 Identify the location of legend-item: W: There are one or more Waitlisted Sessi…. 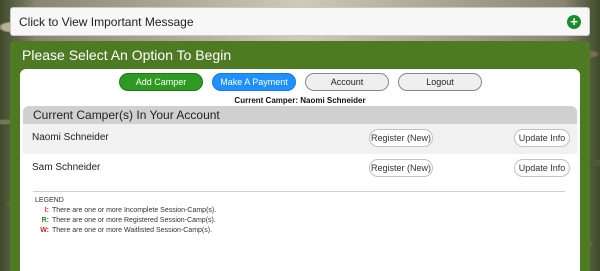
(125, 231).